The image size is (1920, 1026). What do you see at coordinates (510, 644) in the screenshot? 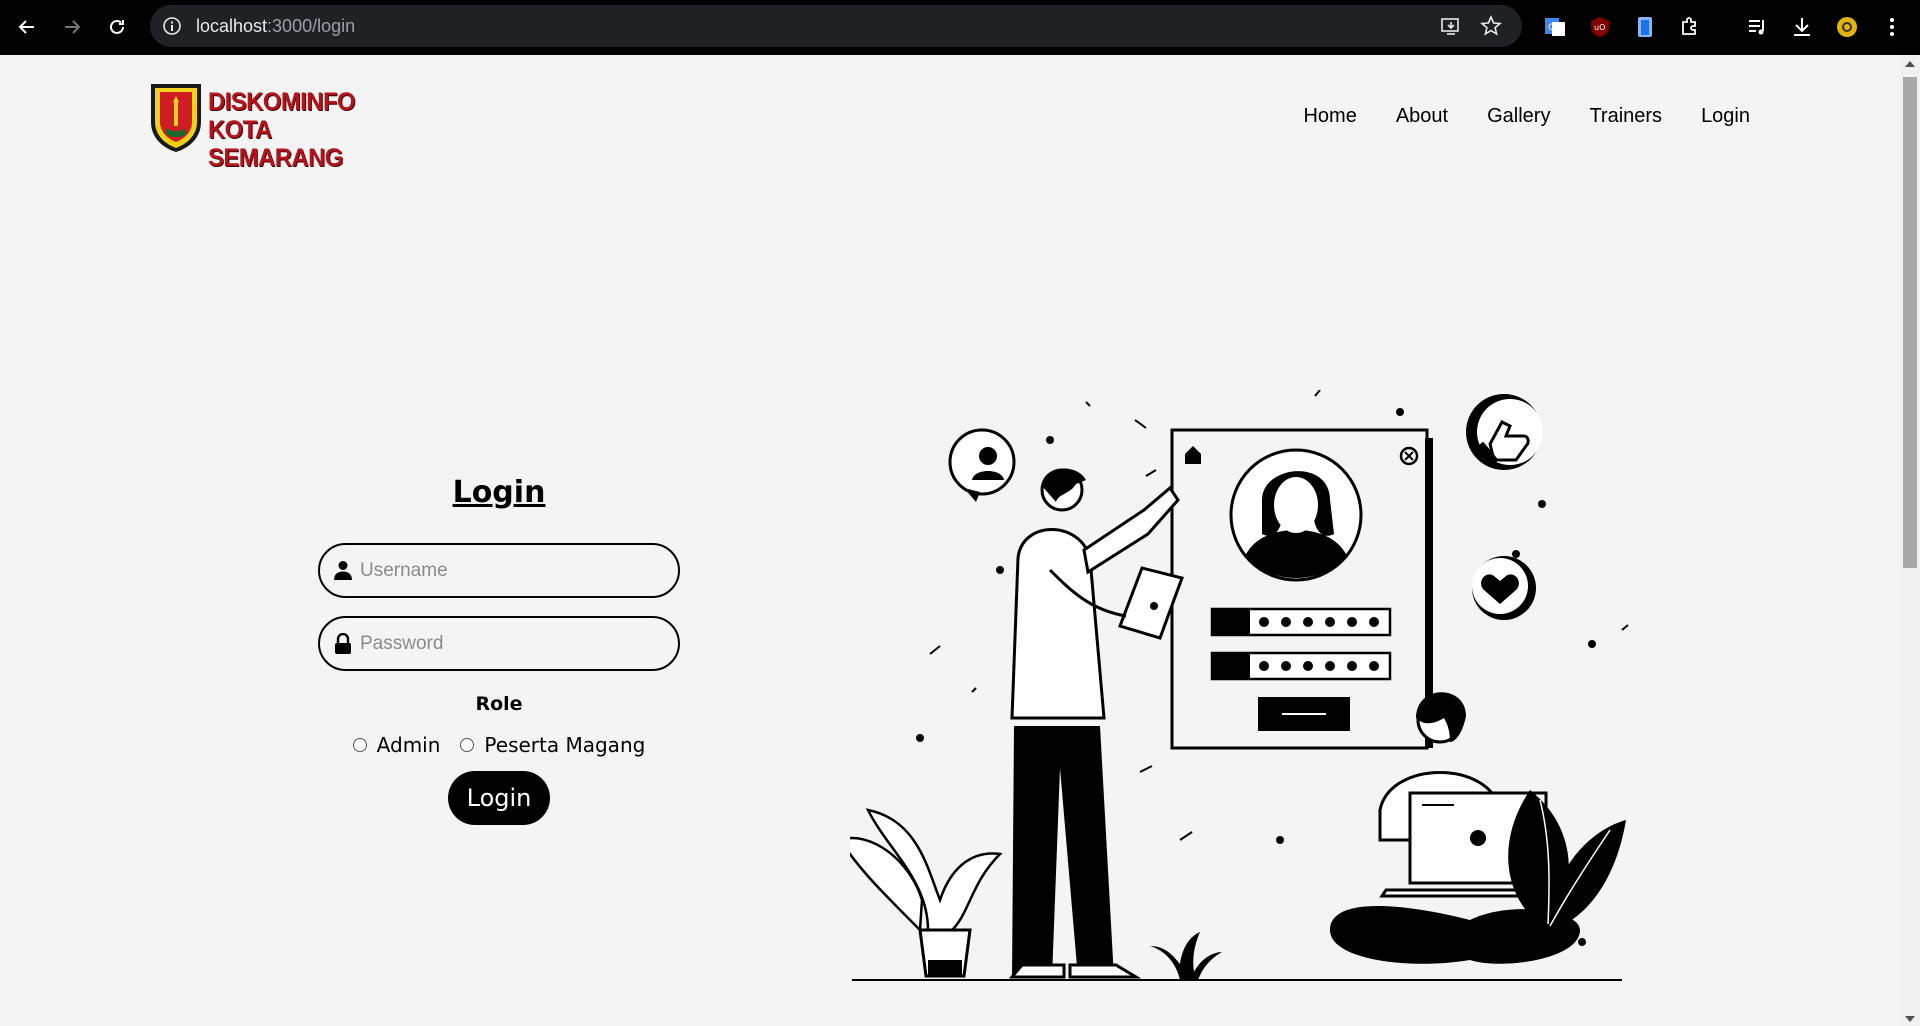
I see `password-input` at bounding box center [510, 644].